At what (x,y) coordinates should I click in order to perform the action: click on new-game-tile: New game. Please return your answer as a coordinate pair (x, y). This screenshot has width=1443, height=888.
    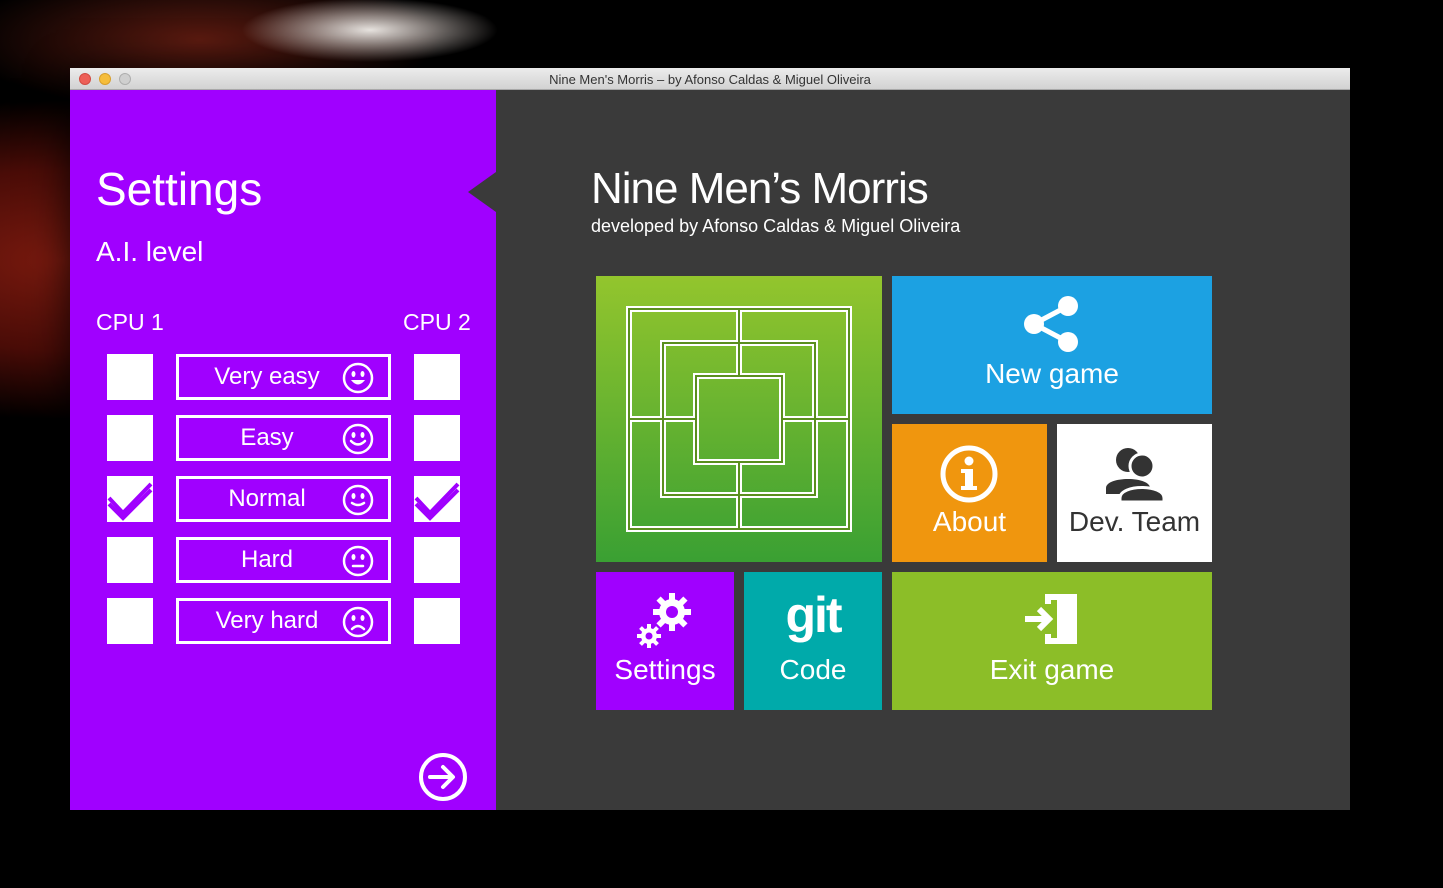
    Looking at the image, I should click on (1052, 345).